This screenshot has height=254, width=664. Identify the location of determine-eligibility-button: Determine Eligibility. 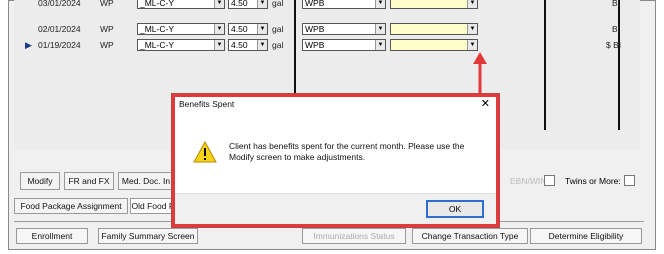
(586, 236).